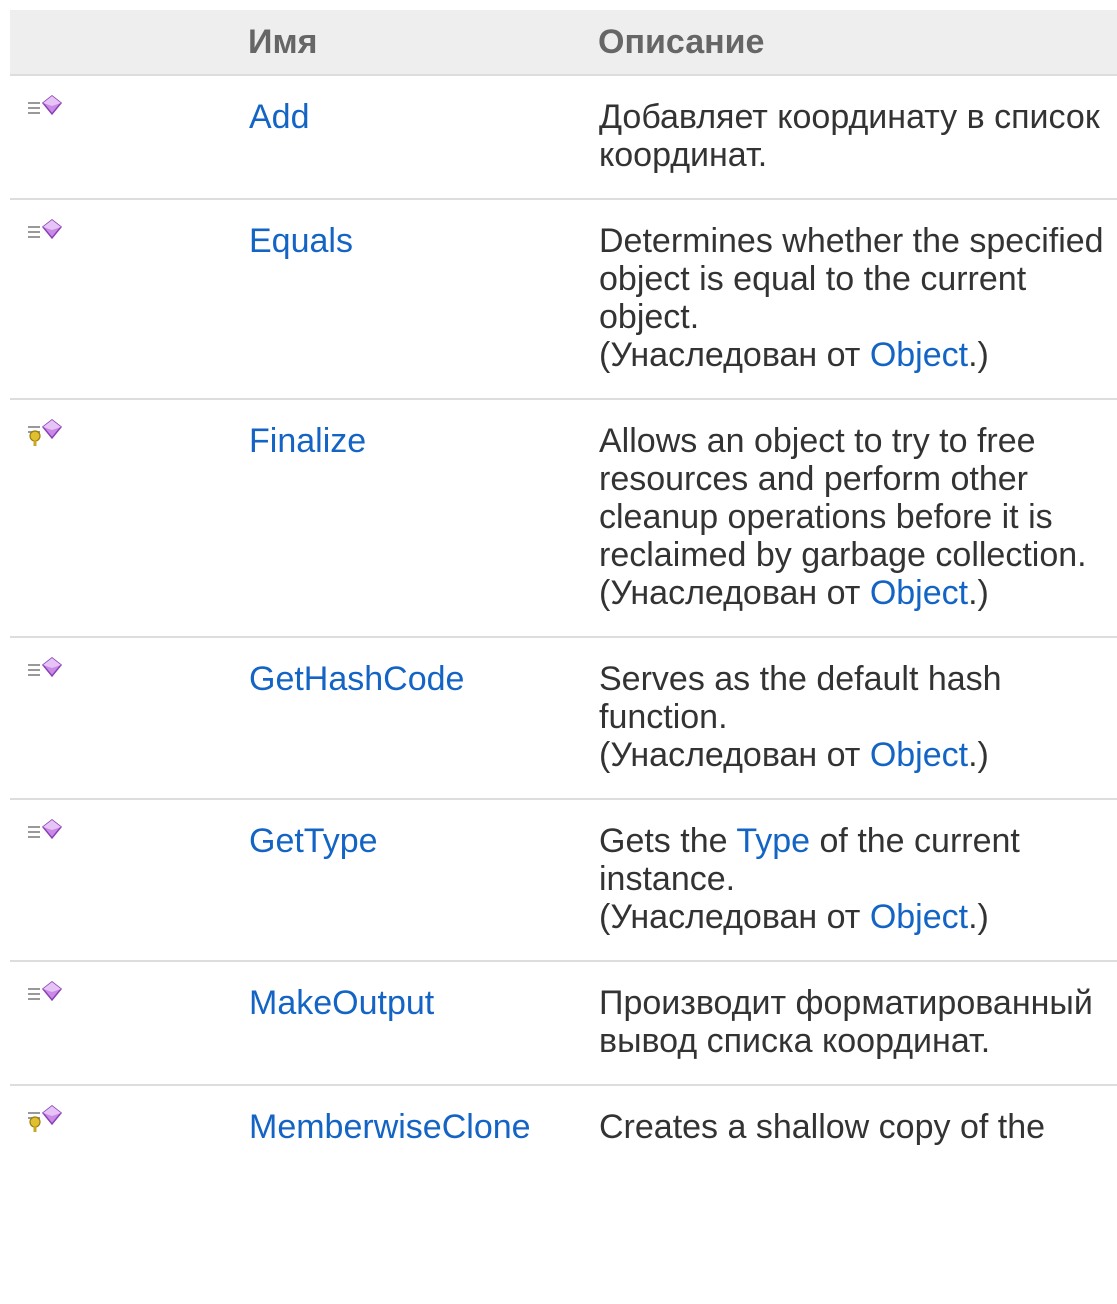 The image size is (1117, 1304). What do you see at coordinates (668, 841) in the screenshot?
I see `description-text-before: Gets the` at bounding box center [668, 841].